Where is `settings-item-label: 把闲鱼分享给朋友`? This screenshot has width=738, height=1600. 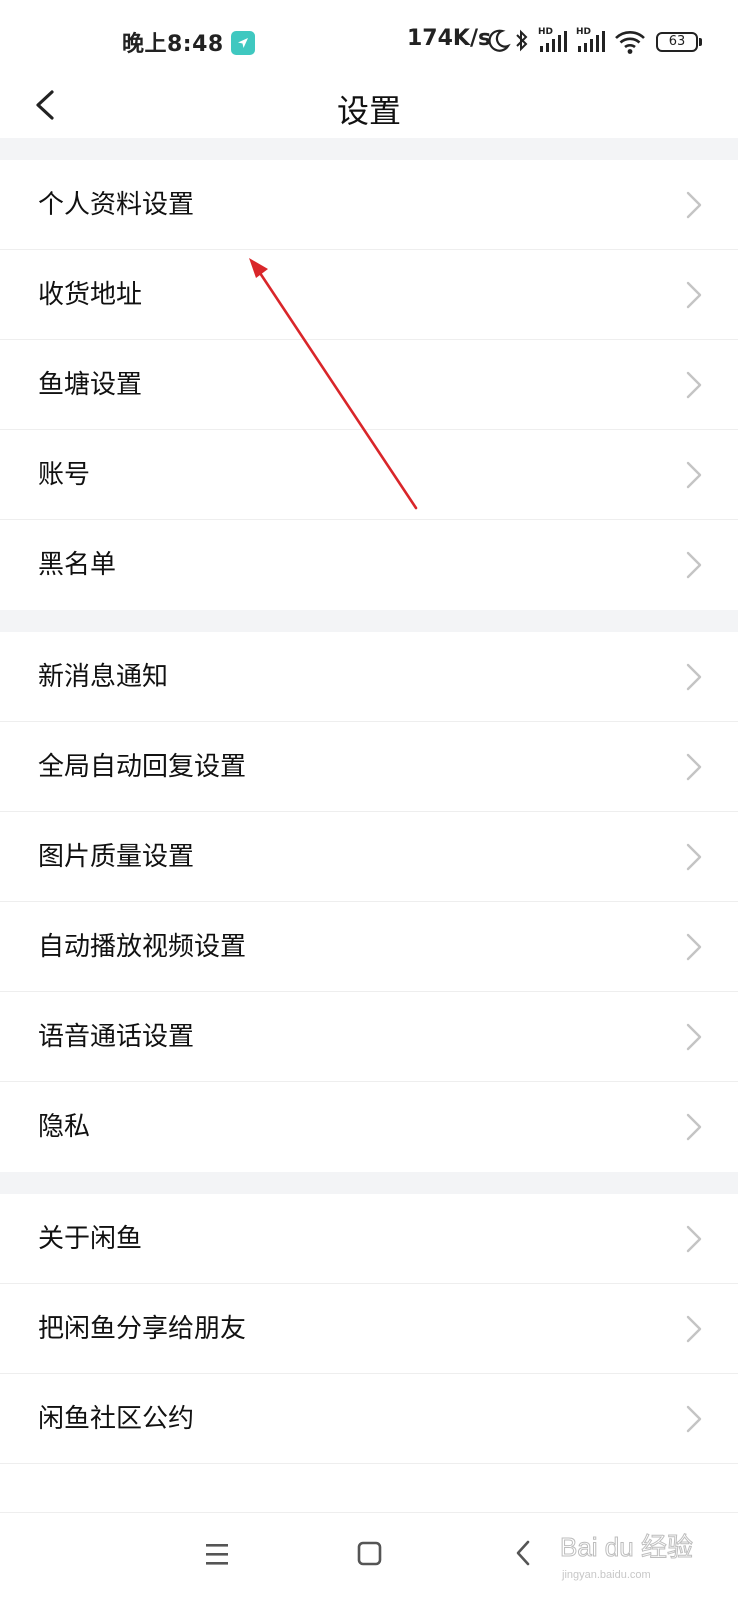 settings-item-label: 把闲鱼分享给朋友 is located at coordinates (142, 1329).